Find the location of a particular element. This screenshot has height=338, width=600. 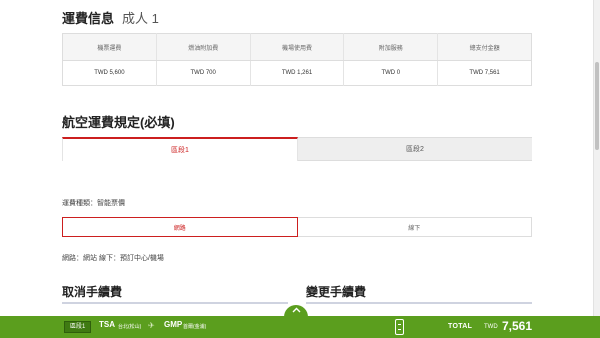

fare-kind-text: 運費種類：智能票價 is located at coordinates (93, 203).